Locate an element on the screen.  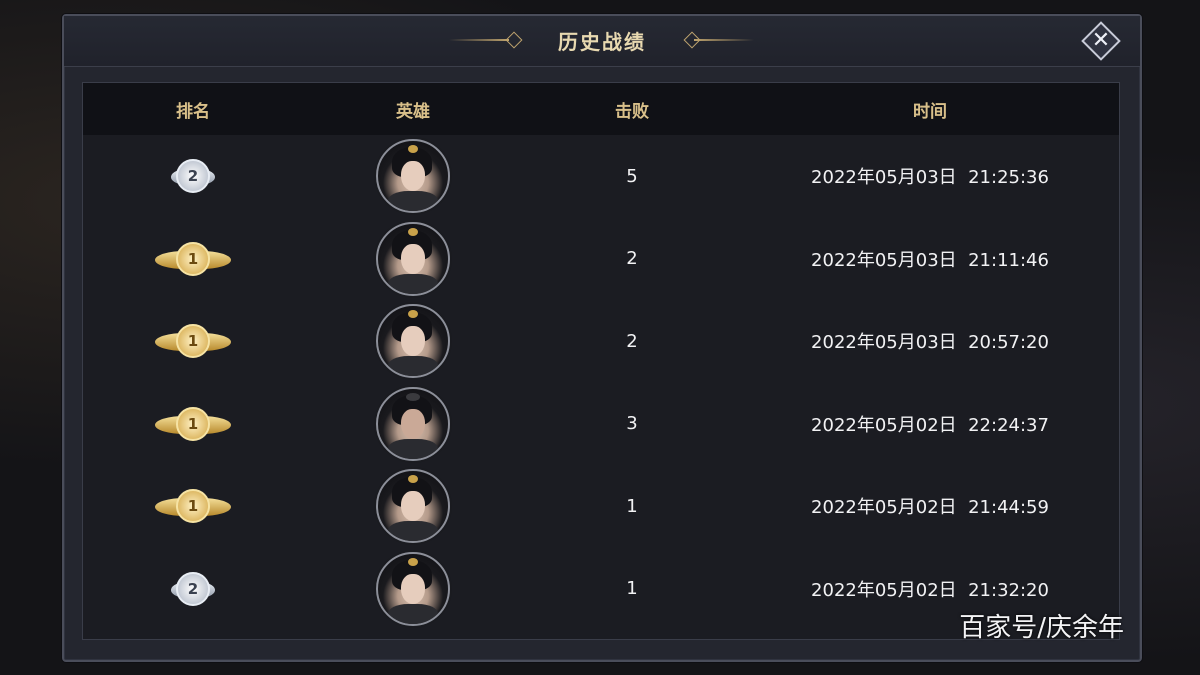
time-cell: 2022年05月03日 20:57:20 is located at coordinates (930, 341).